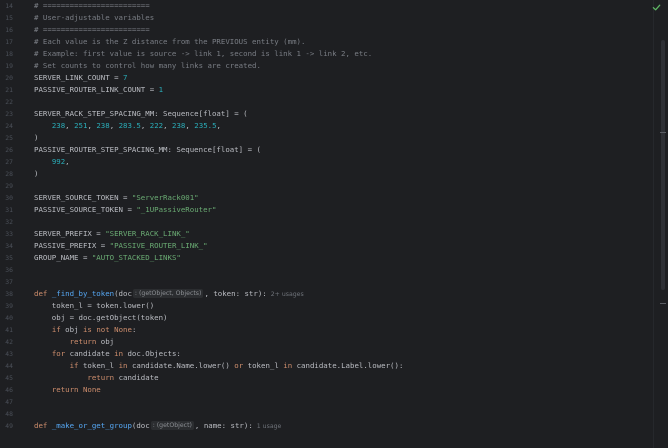 This screenshot has width=668, height=448. Describe the element at coordinates (320, 30) in the screenshot. I see `code-line: 16 # ========================` at that location.